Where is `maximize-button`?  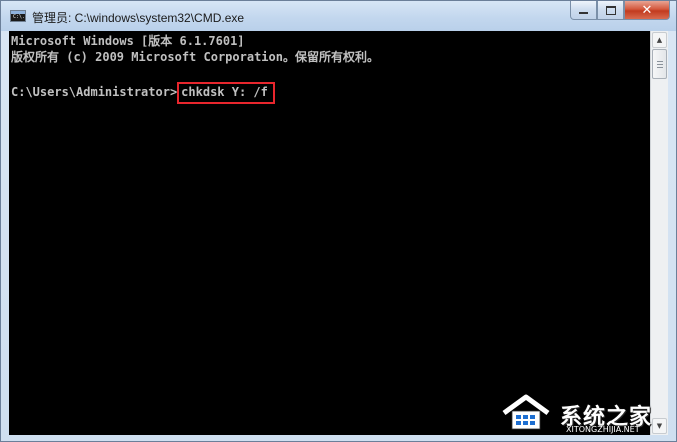
maximize-button is located at coordinates (610, 10).